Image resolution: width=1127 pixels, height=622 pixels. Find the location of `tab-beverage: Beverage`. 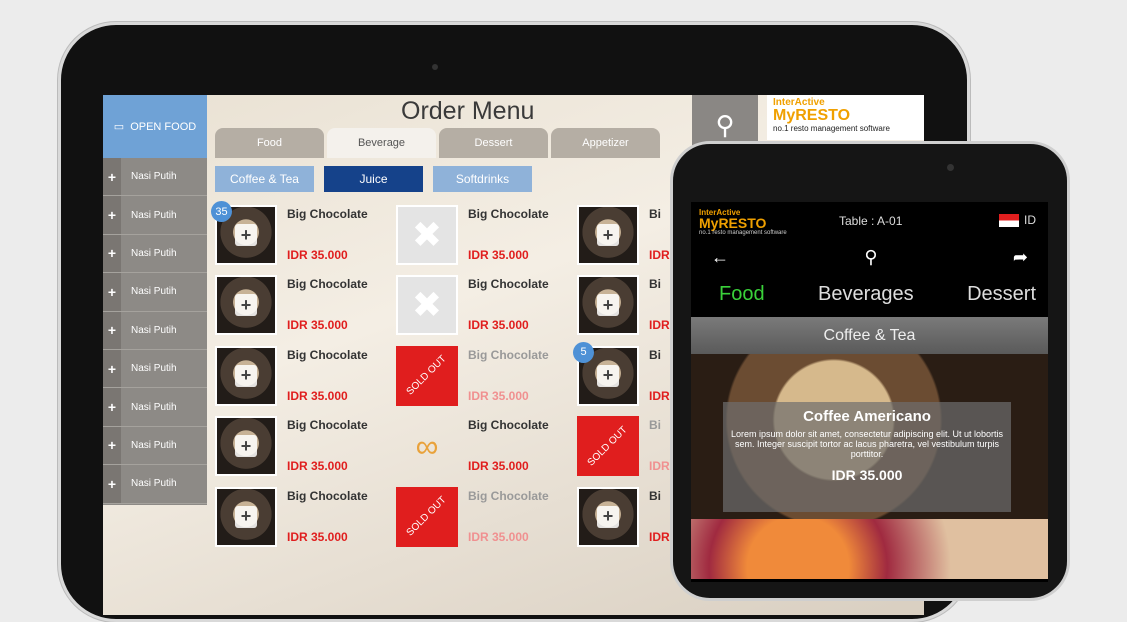

tab-beverage: Beverage is located at coordinates (381, 143).